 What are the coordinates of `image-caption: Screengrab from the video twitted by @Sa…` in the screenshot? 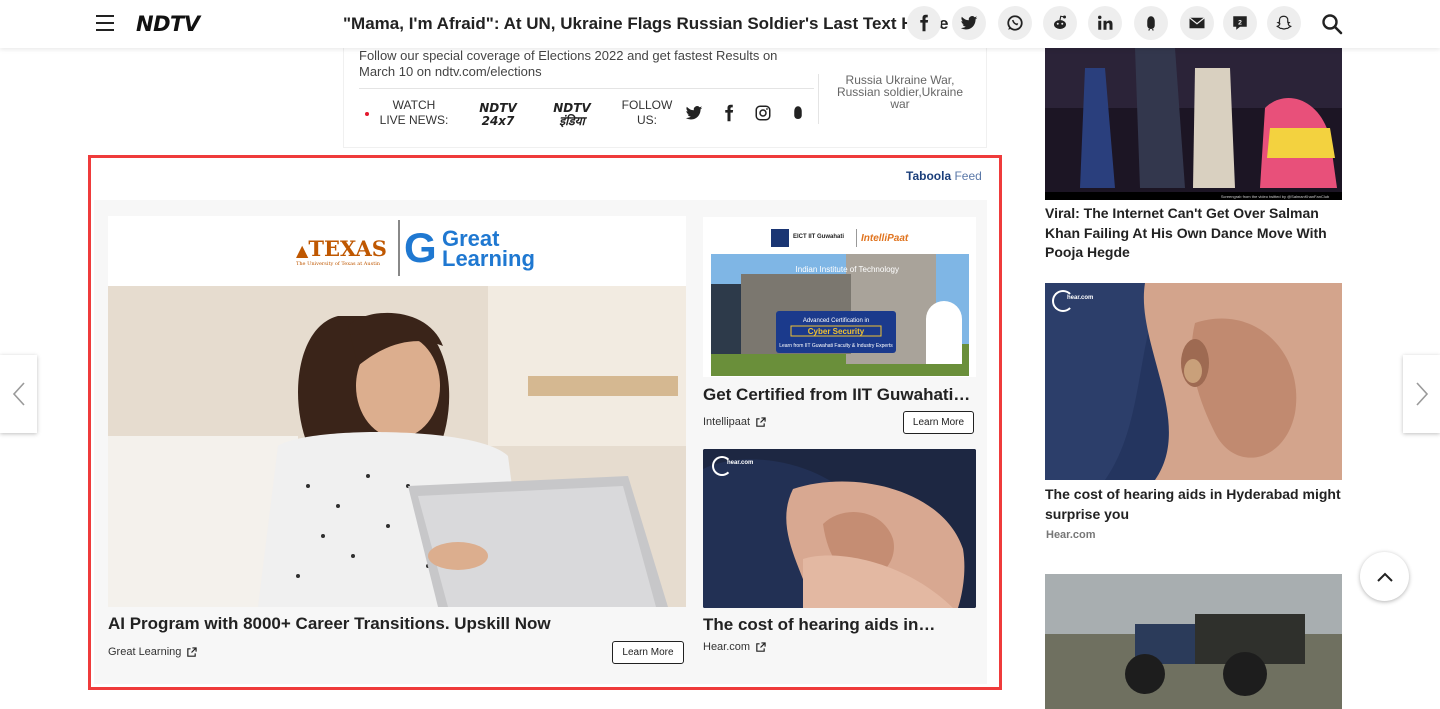 It's located at (1275, 196).